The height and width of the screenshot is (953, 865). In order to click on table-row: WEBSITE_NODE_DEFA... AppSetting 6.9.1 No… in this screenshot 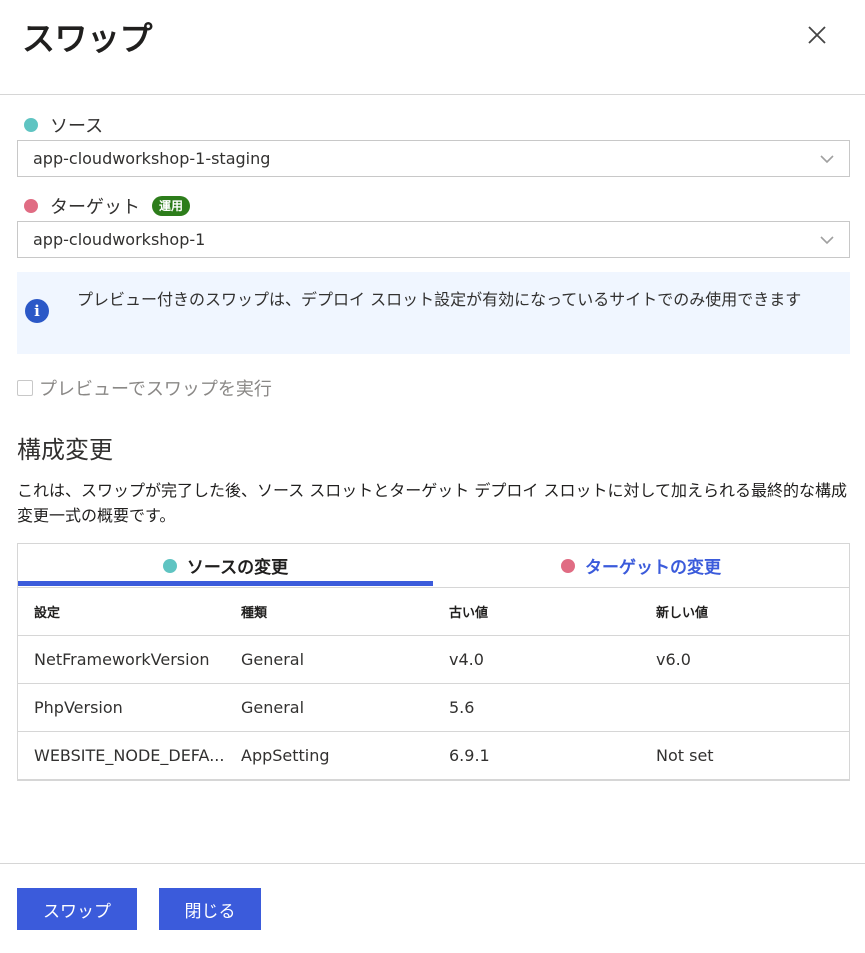, I will do `click(433, 756)`.